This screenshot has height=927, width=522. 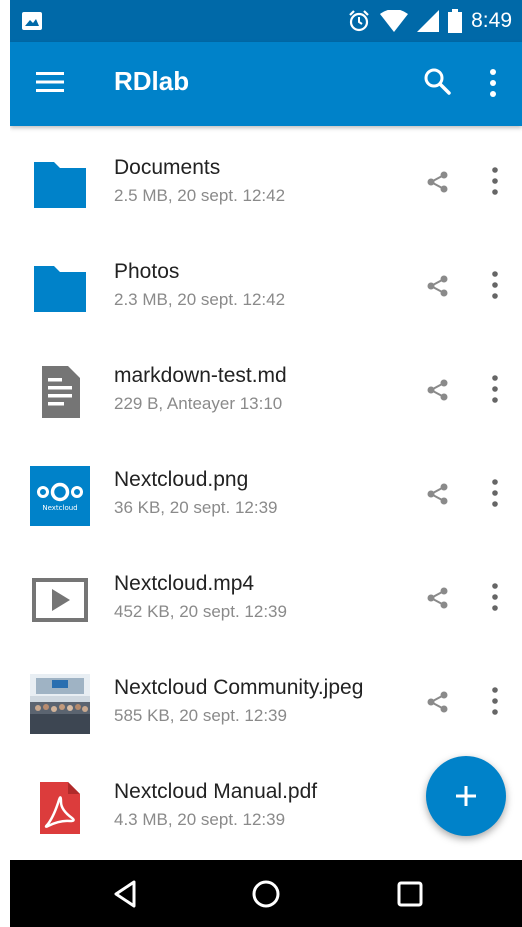 What do you see at coordinates (266, 178) in the screenshot?
I see `file-row-documents: Documents 2.5 MB, 20 sept. 12:42` at bounding box center [266, 178].